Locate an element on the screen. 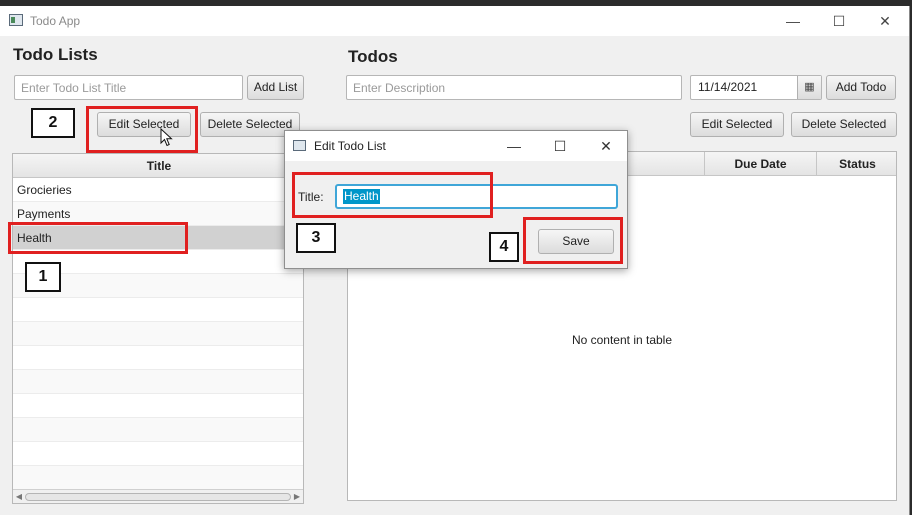 The height and width of the screenshot is (515, 912). due-date-picker: 11/14/2021 ▦ is located at coordinates (756, 87).